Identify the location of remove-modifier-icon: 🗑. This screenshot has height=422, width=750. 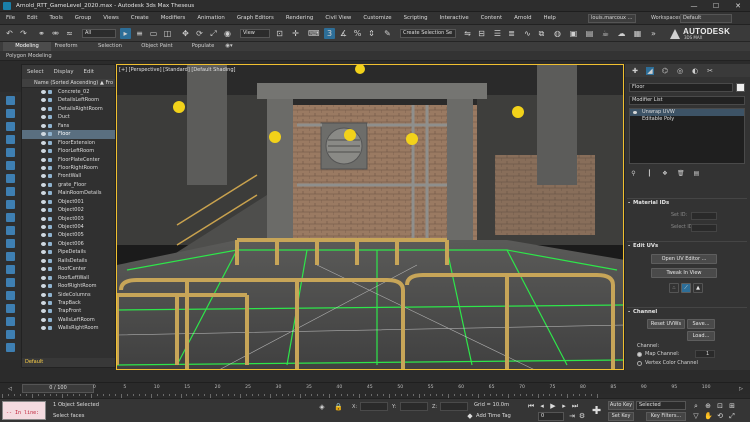
(680, 174).